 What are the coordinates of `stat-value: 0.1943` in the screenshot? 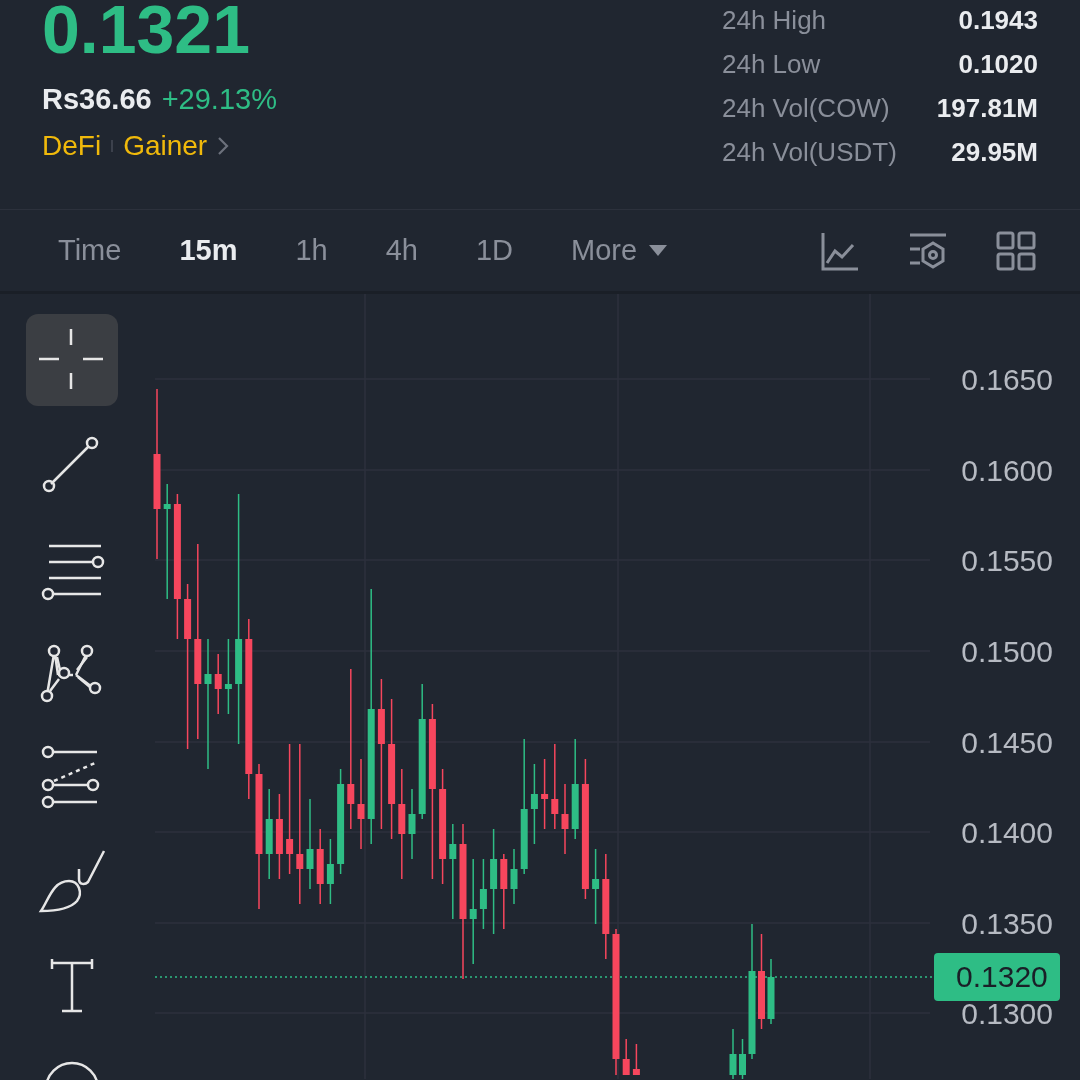 It's located at (997, 20).